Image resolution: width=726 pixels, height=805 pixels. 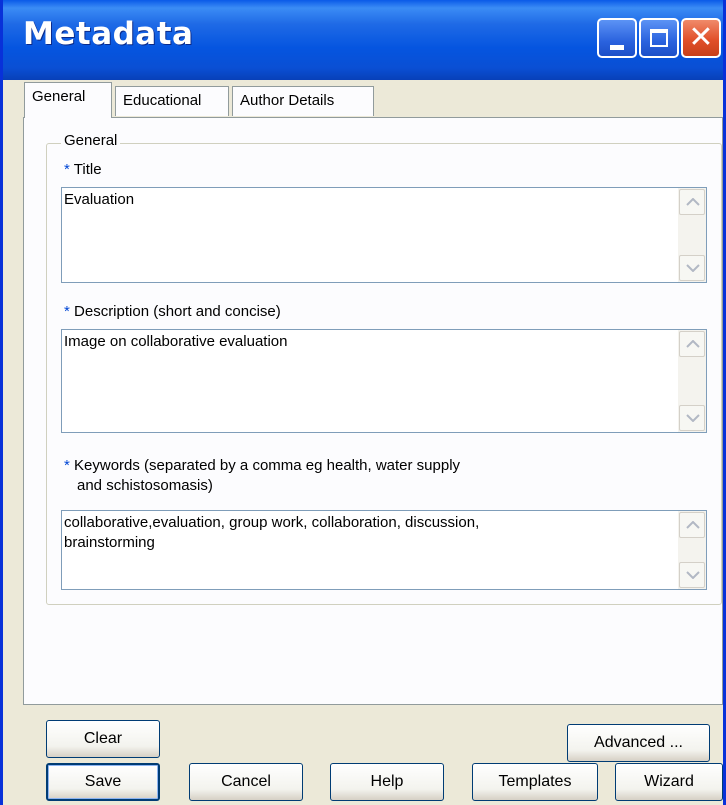 I want to click on tab-author-details: Author Details, so click(x=303, y=101).